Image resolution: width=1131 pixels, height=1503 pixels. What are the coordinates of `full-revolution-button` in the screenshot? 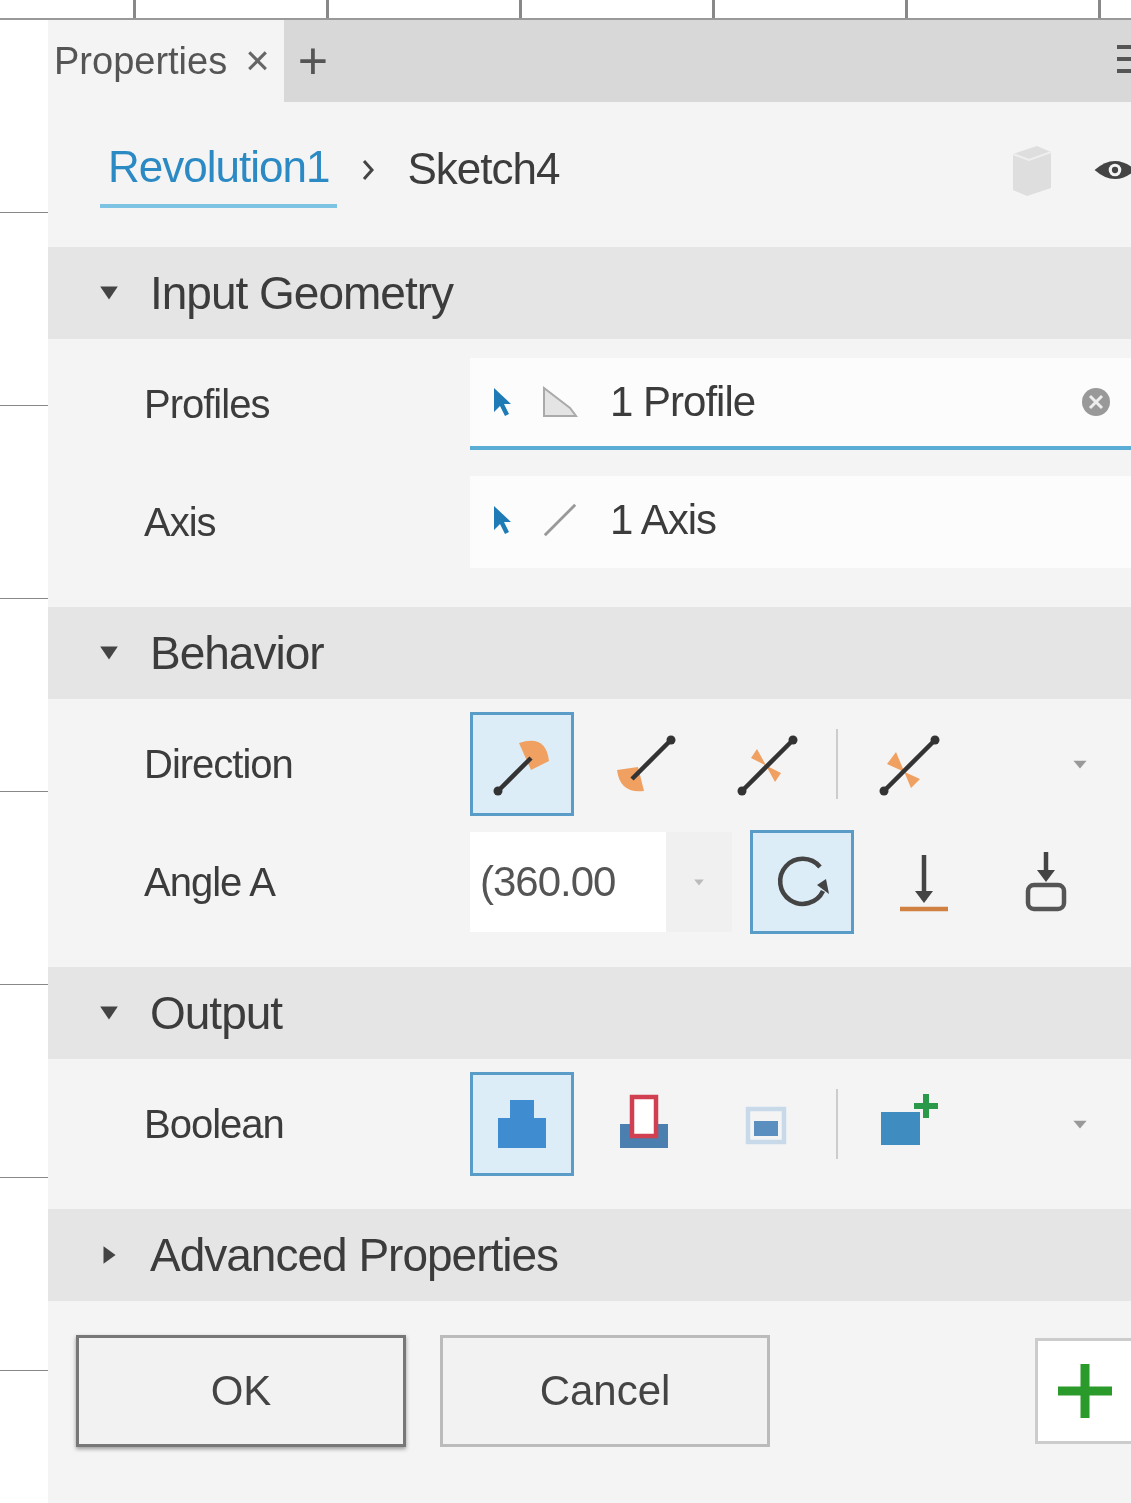 It's located at (802, 882).